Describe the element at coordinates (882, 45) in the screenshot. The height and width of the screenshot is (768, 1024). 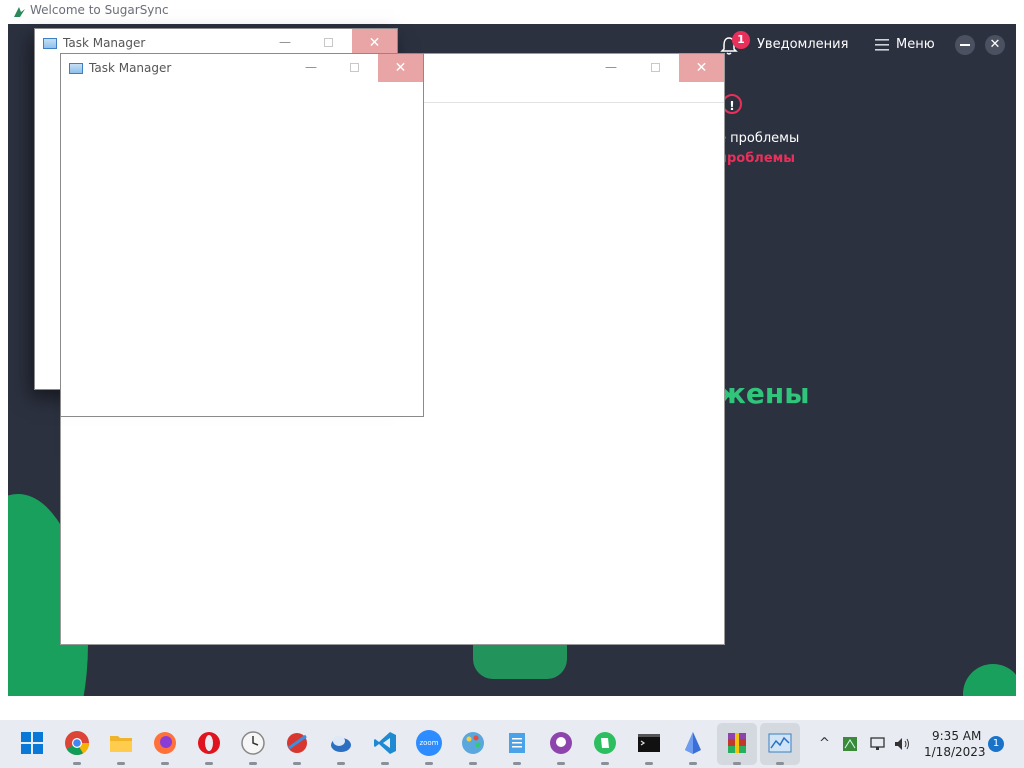
I see `hamburger-menu-icon` at that location.